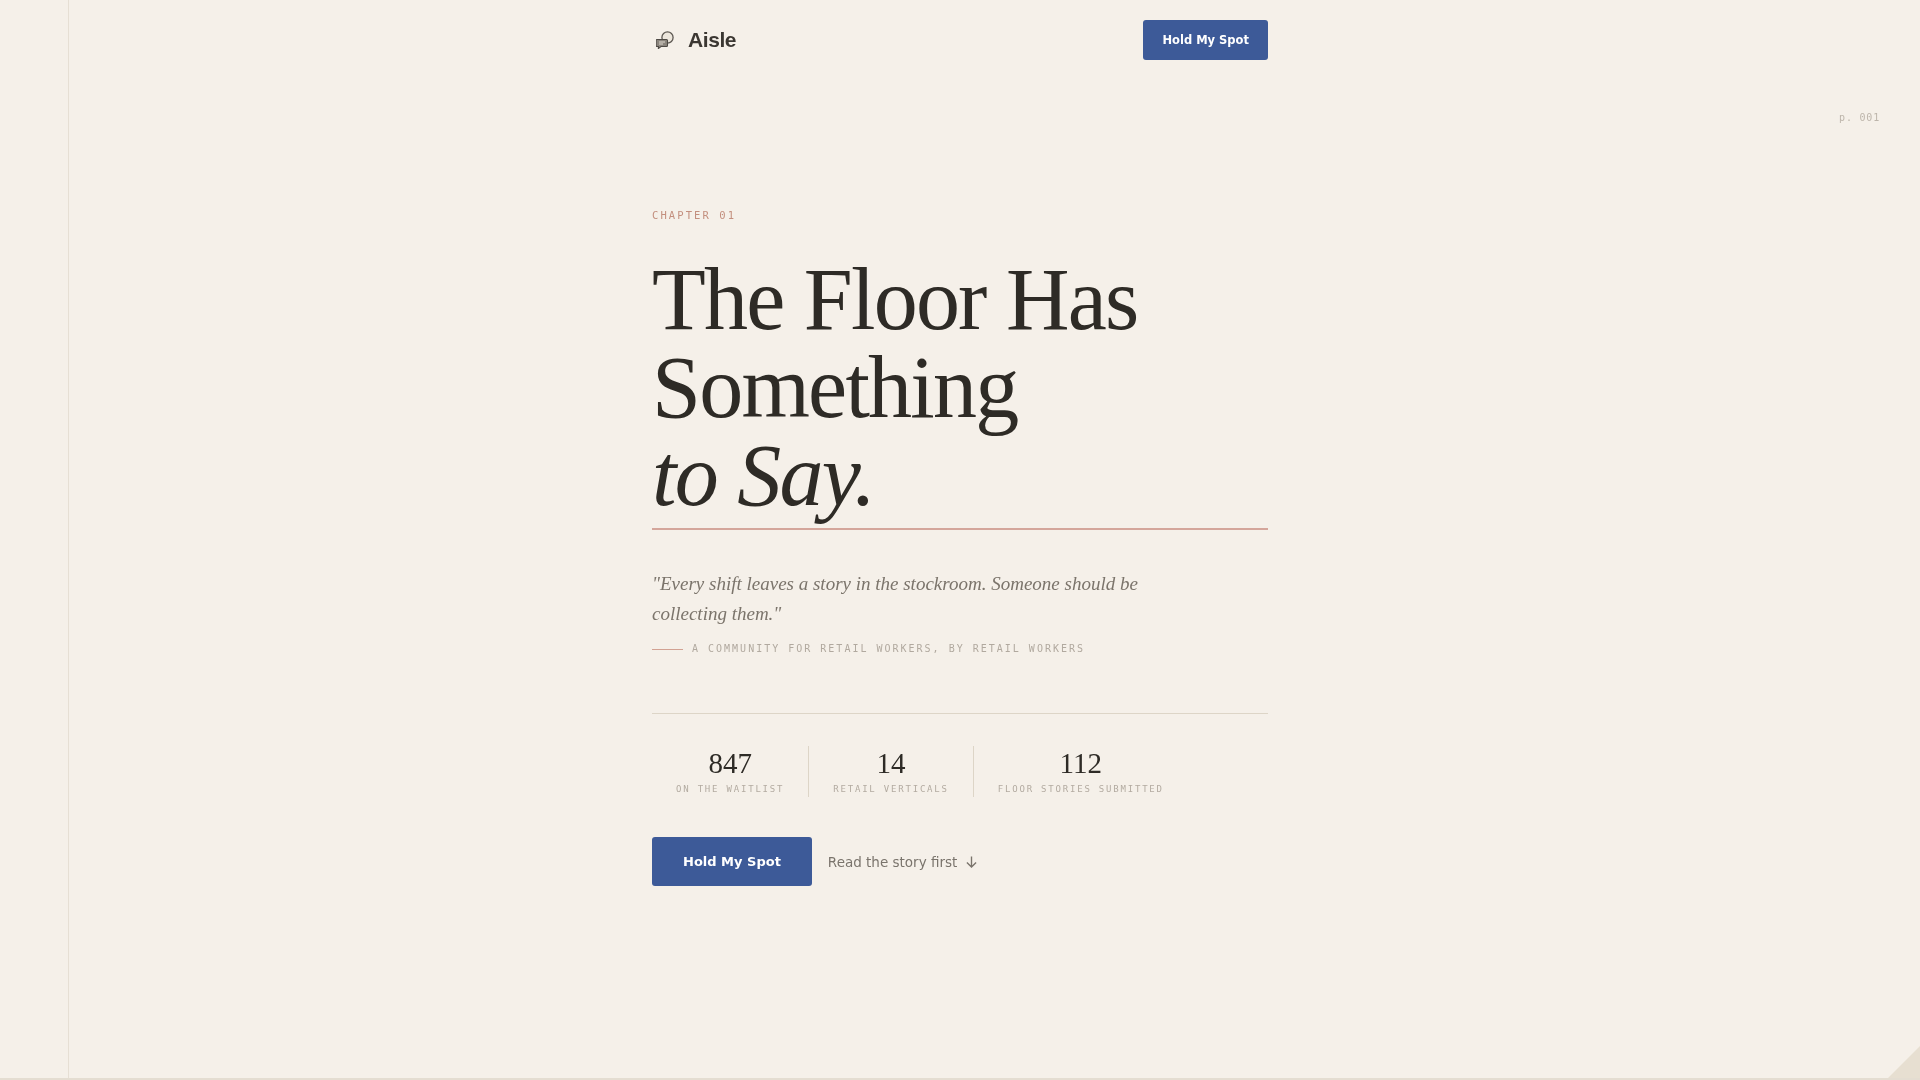 The width and height of the screenshot is (1920, 1080). What do you see at coordinates (902, 861) in the screenshot?
I see `read-story-link: Read the story first` at bounding box center [902, 861].